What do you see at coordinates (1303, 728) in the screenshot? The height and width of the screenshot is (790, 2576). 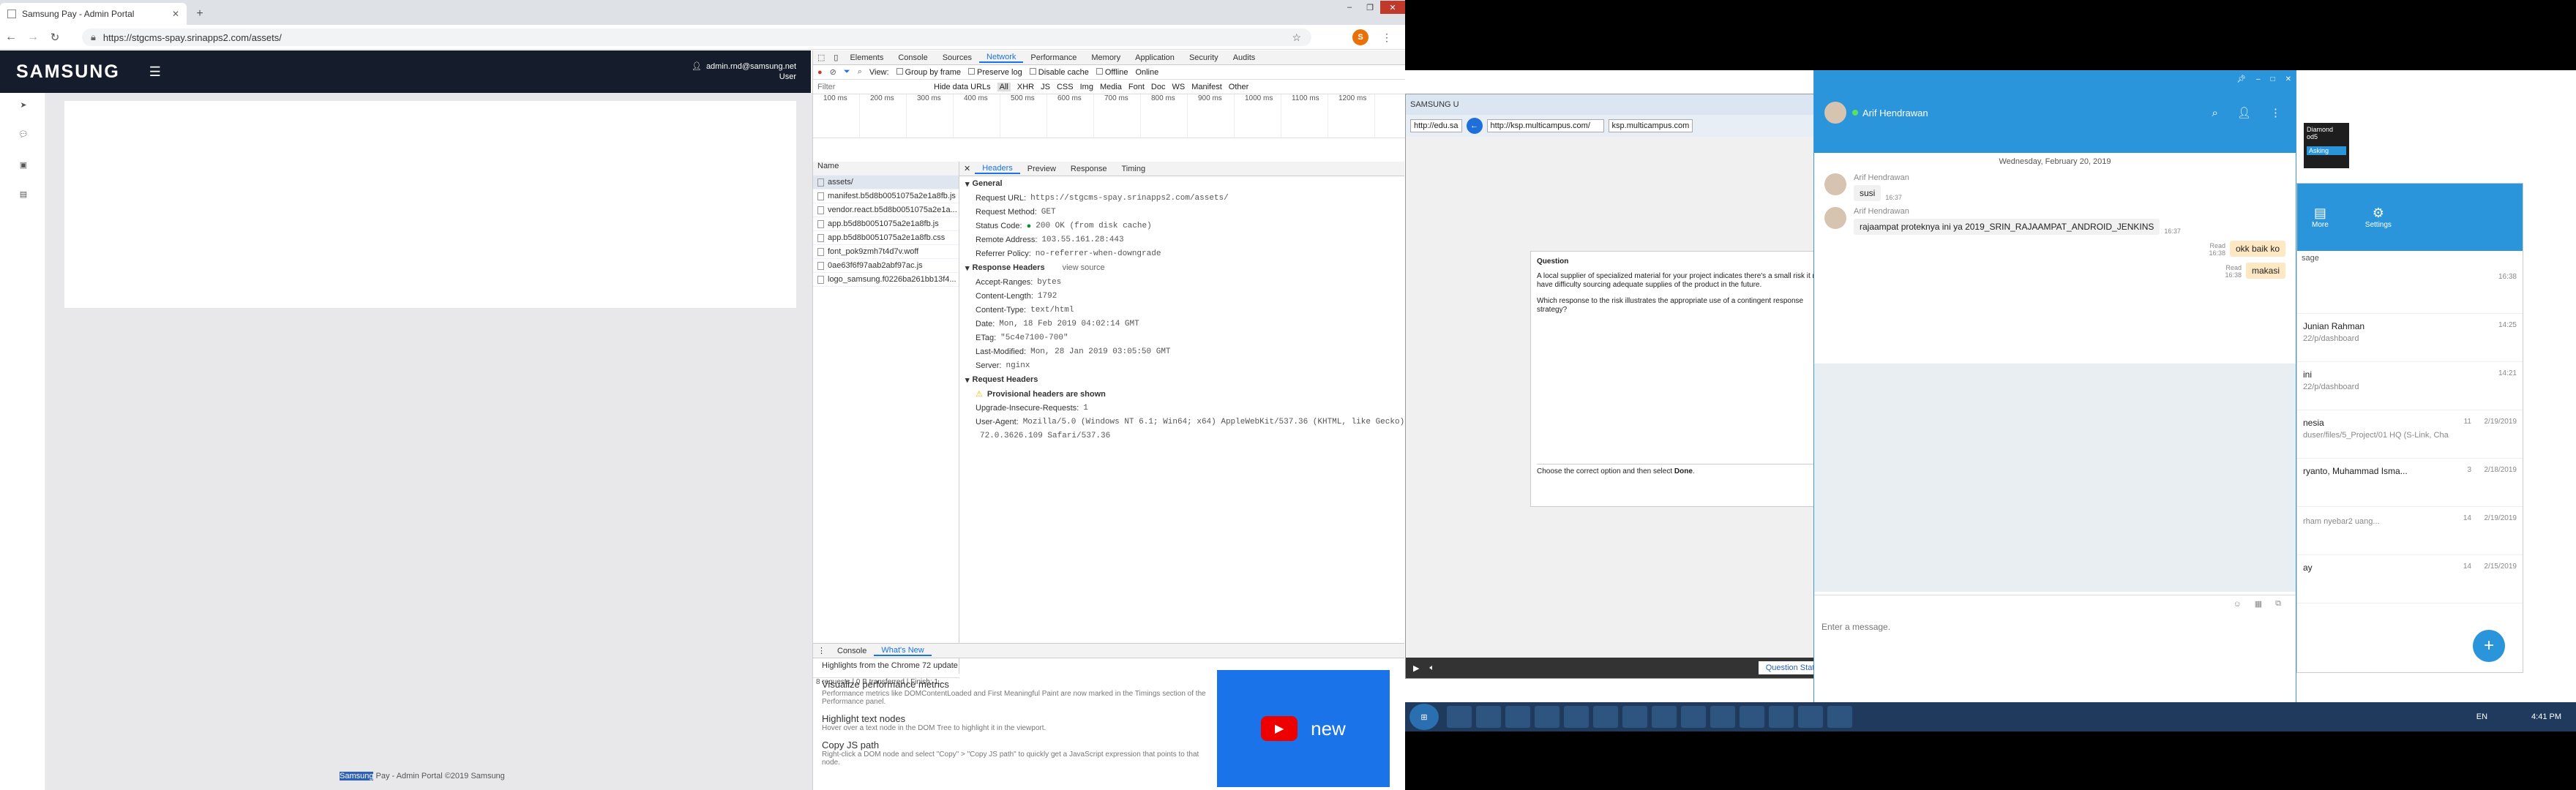 I see `chrome-72-video: ▶ new` at bounding box center [1303, 728].